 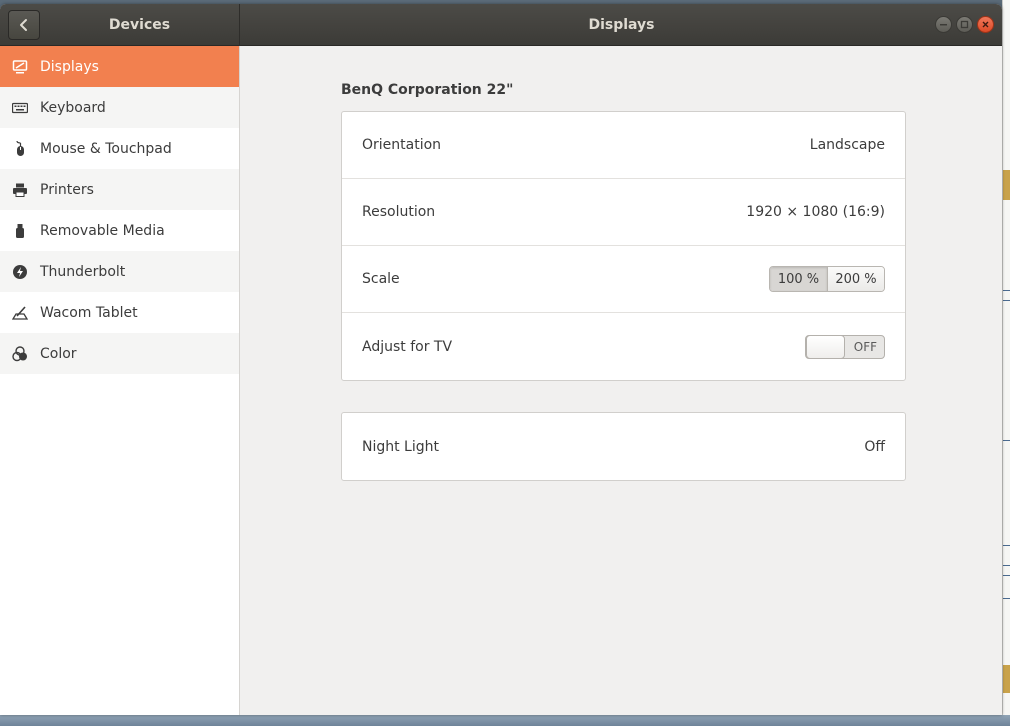 What do you see at coordinates (407, 346) in the screenshot?
I see `adjust-tv-label: Adjust for TV` at bounding box center [407, 346].